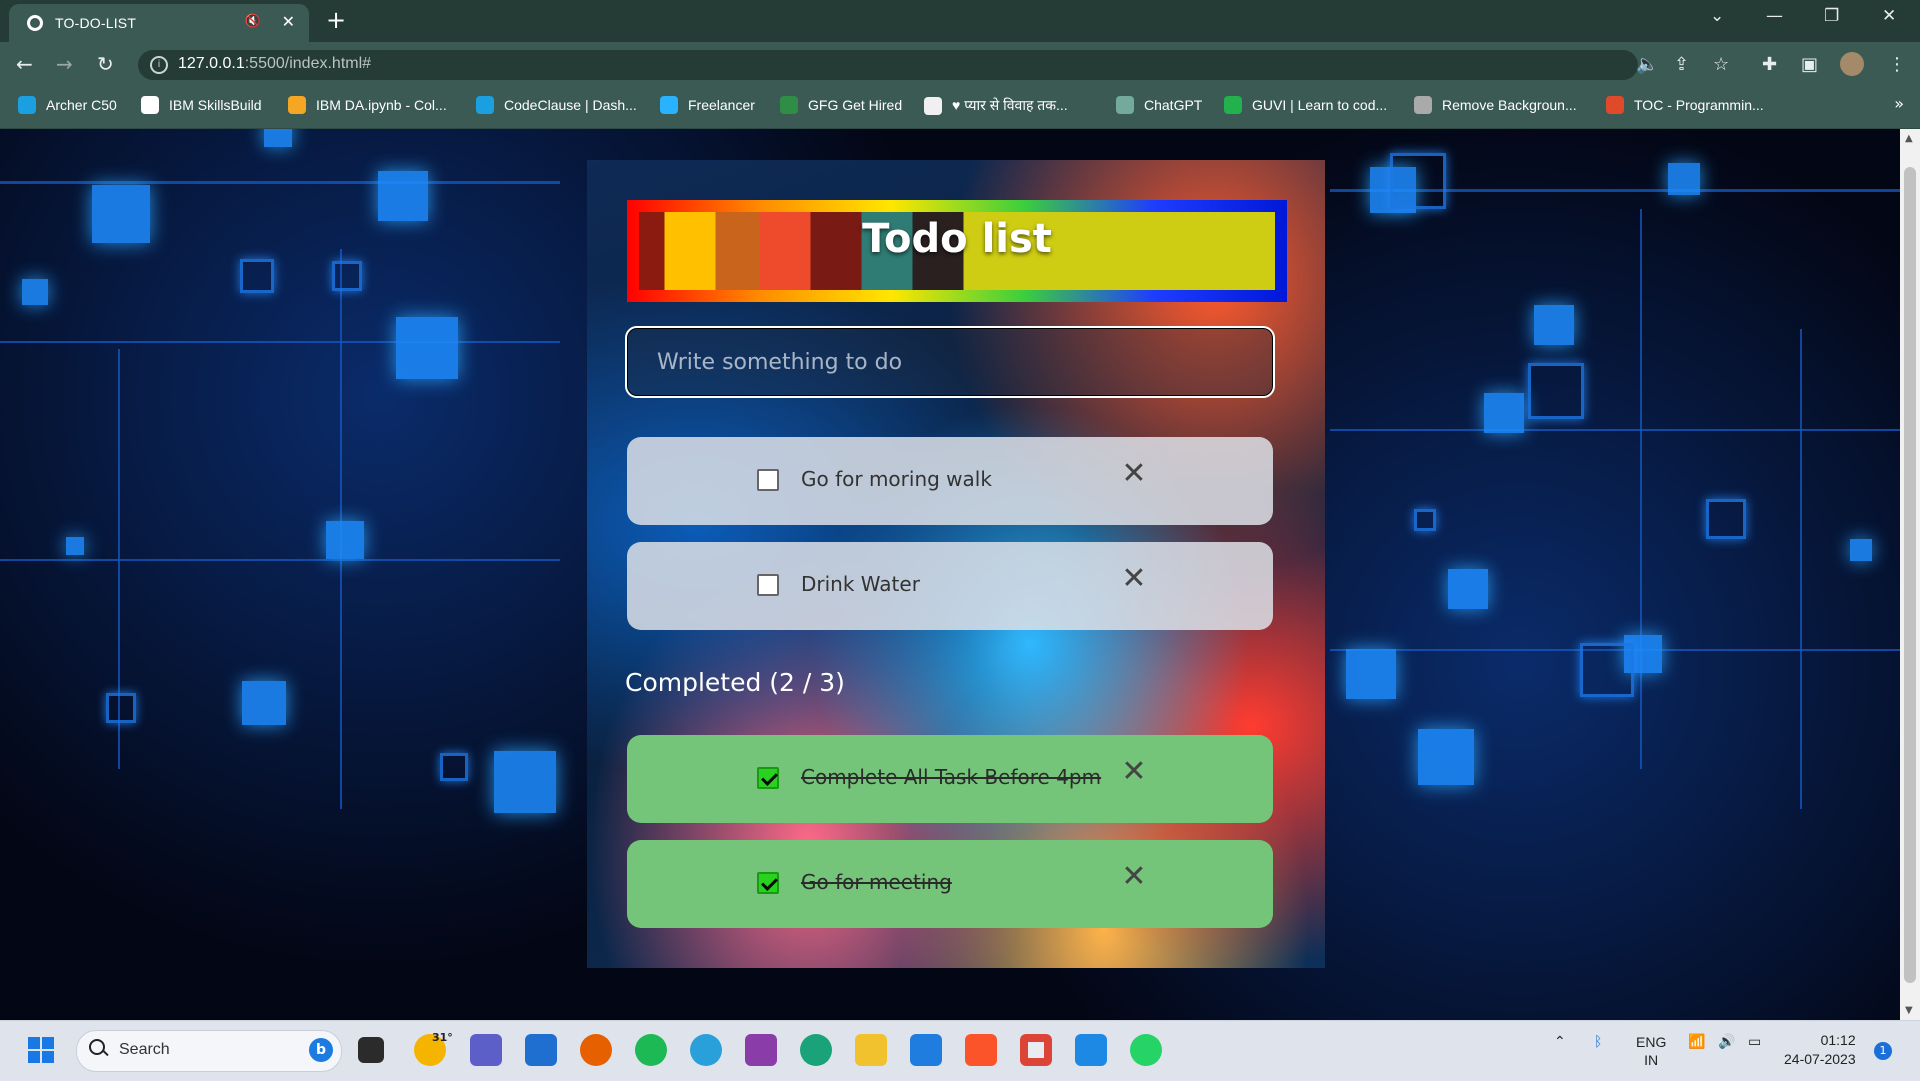 This screenshot has height=1081, width=1920. Describe the element at coordinates (1717, 16) in the screenshot. I see `tab-search-icon: ⌄` at that location.